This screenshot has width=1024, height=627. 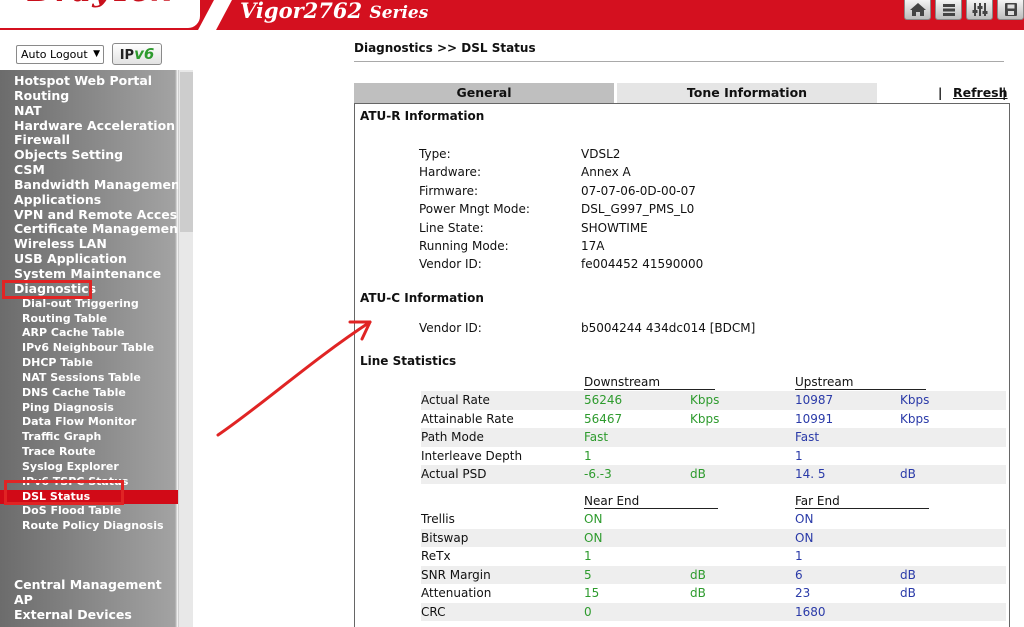 I want to click on sidebar-subitem-ping-diagnosis: Ping Diagnosis, so click(x=89, y=408).